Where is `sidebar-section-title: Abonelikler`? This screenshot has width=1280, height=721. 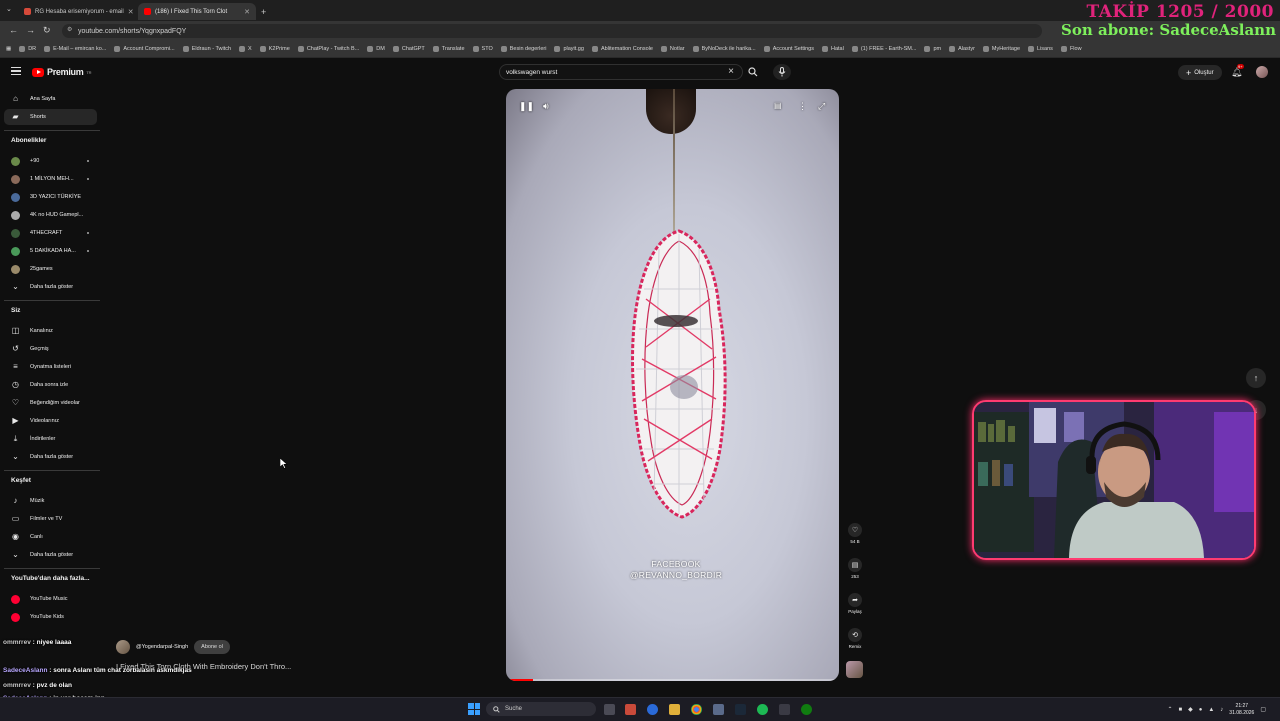 sidebar-section-title: Abonelikler is located at coordinates (28, 140).